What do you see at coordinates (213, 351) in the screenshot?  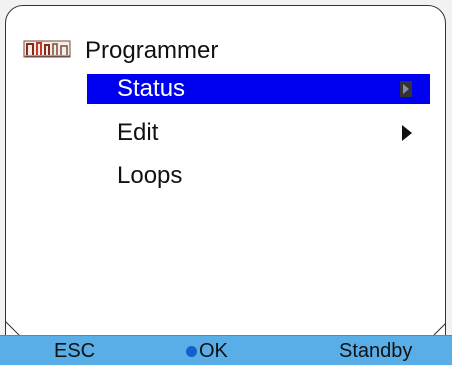 I see `ok-button: OK` at bounding box center [213, 351].